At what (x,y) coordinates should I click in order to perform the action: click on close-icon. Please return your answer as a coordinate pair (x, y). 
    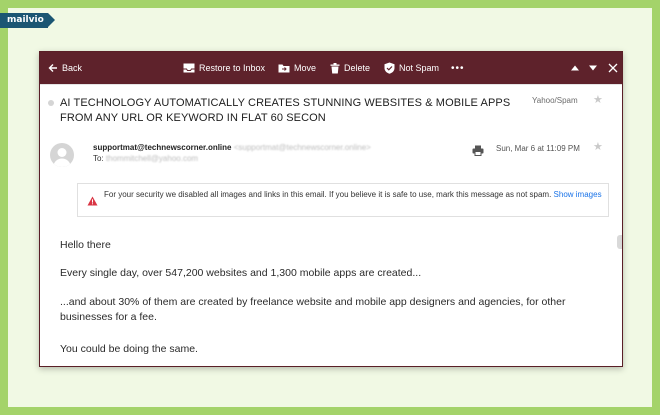
    Looking at the image, I should click on (613, 68).